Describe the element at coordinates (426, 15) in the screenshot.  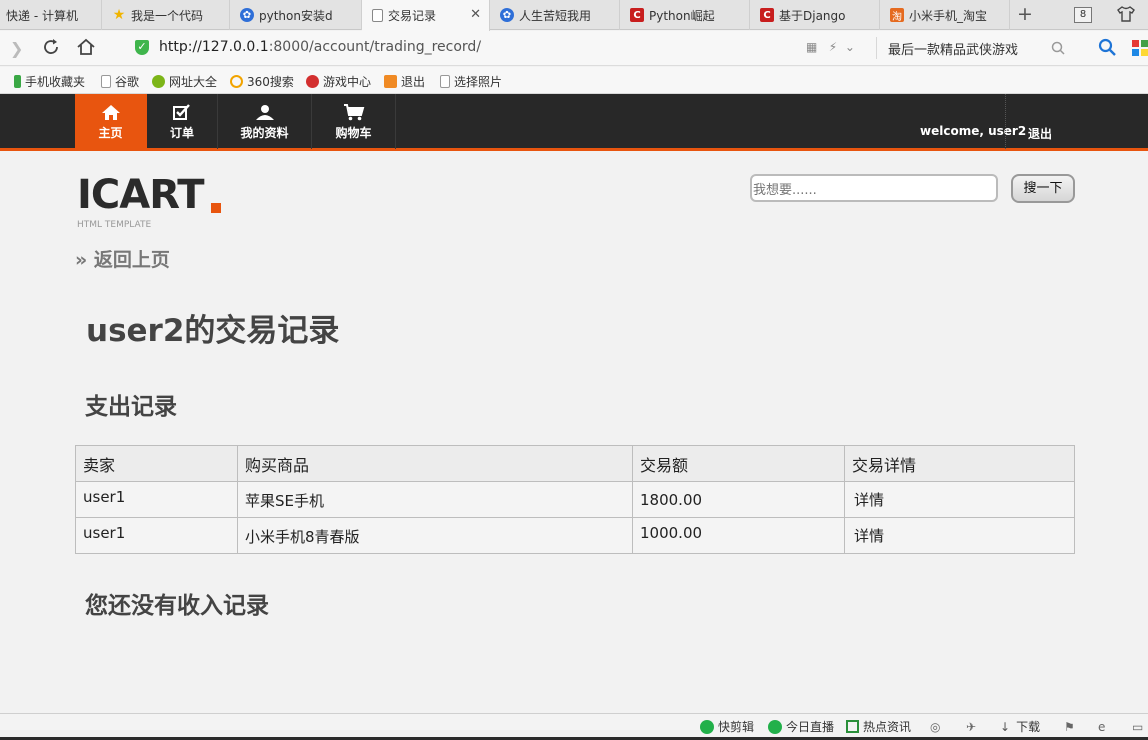
I see `browser-tab-active: 交易记录 ✕` at that location.